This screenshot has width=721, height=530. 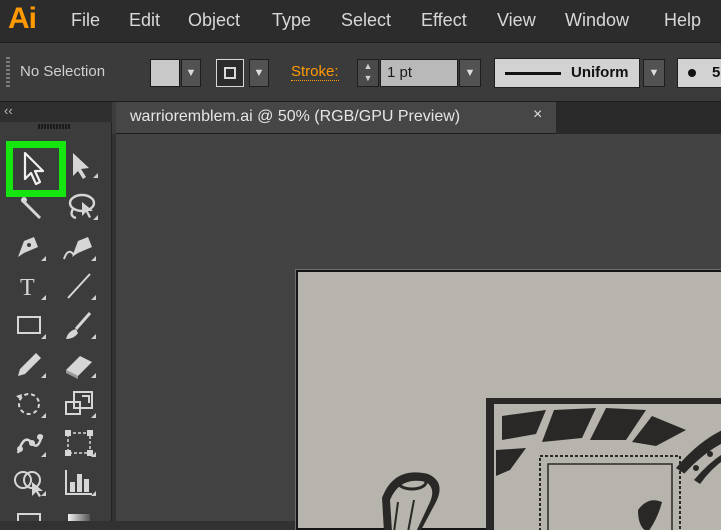 What do you see at coordinates (692, 73) in the screenshot?
I see `brush-dot-icon` at bounding box center [692, 73].